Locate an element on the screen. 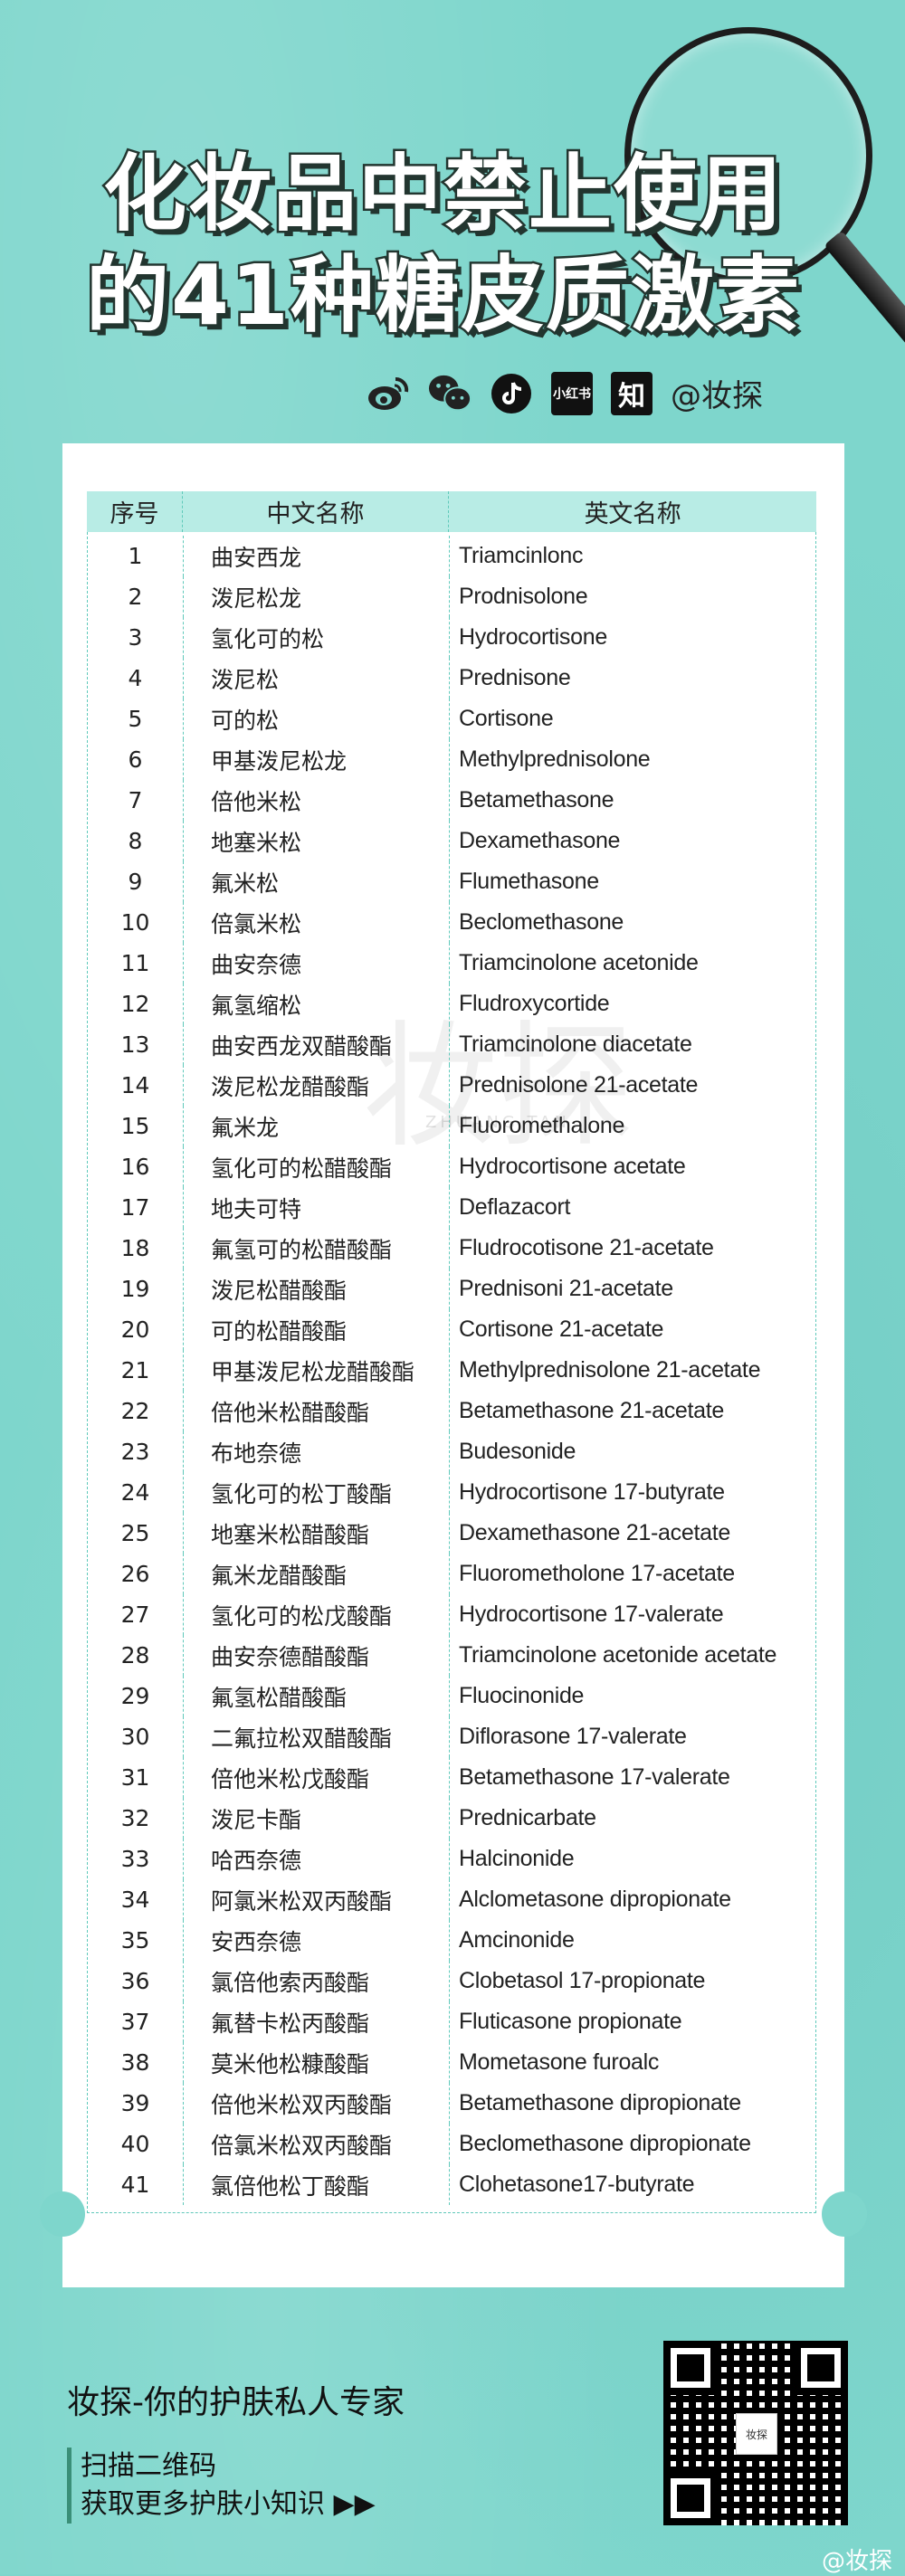 This screenshot has height=2576, width=905. row-index: 40 is located at coordinates (136, 2144).